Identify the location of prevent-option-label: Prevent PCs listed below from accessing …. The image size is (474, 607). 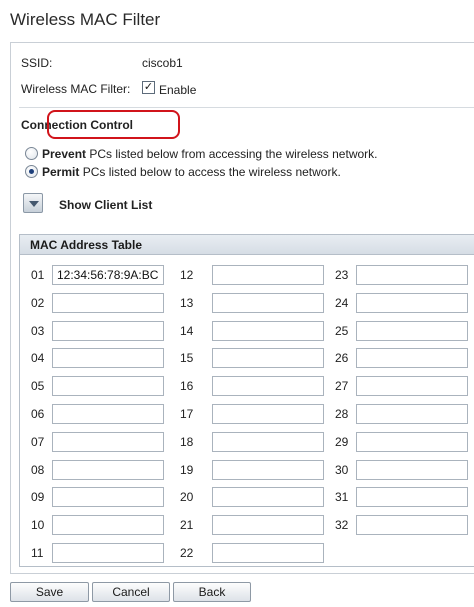
(210, 154).